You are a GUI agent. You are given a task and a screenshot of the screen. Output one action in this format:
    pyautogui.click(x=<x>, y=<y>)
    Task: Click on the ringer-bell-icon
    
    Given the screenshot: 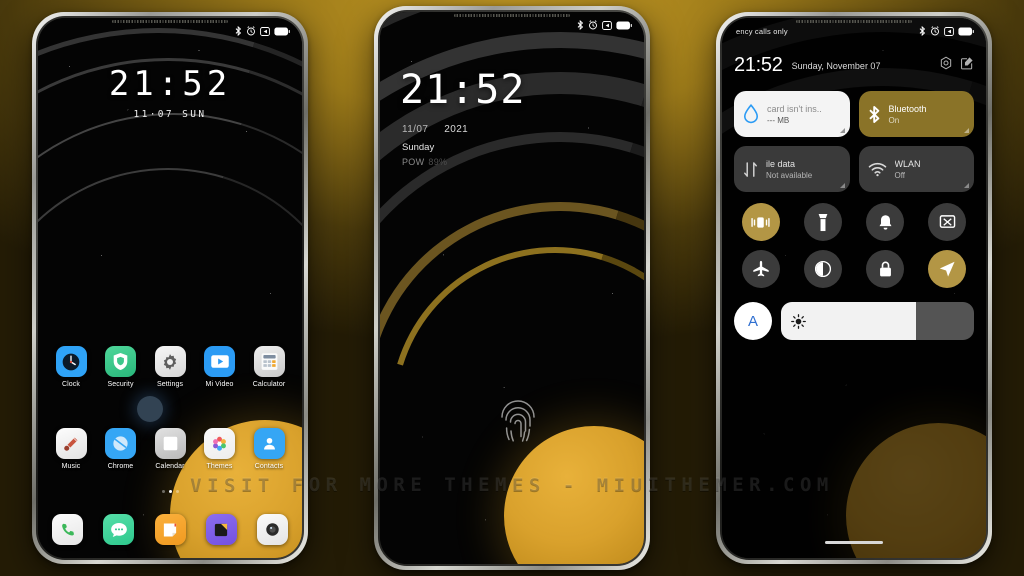 What is the action you would take?
    pyautogui.click(x=885, y=222)
    